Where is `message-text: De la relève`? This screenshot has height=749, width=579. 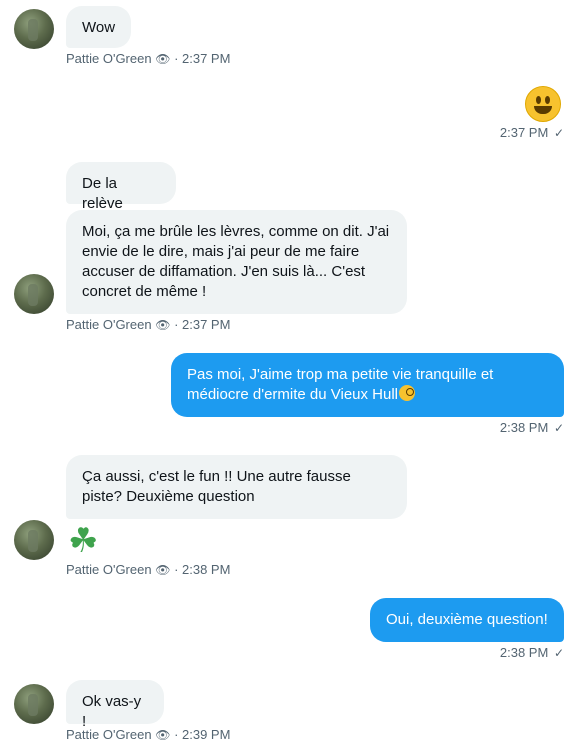 message-text: De la relève is located at coordinates (102, 193).